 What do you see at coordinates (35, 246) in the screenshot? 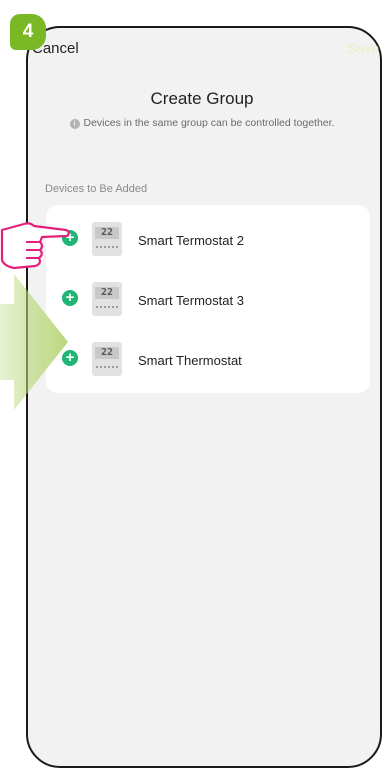
I see `pointing-hand-icon` at bounding box center [35, 246].